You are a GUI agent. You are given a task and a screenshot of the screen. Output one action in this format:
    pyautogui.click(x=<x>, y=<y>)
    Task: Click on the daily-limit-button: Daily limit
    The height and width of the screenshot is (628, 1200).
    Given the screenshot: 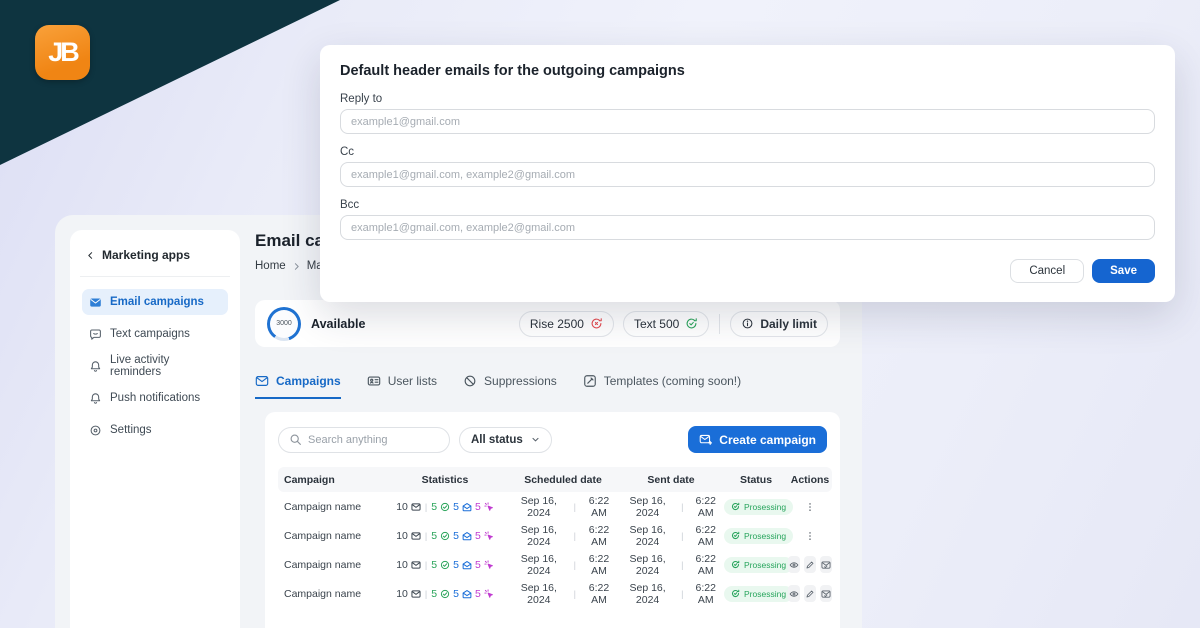 What is the action you would take?
    pyautogui.click(x=779, y=323)
    